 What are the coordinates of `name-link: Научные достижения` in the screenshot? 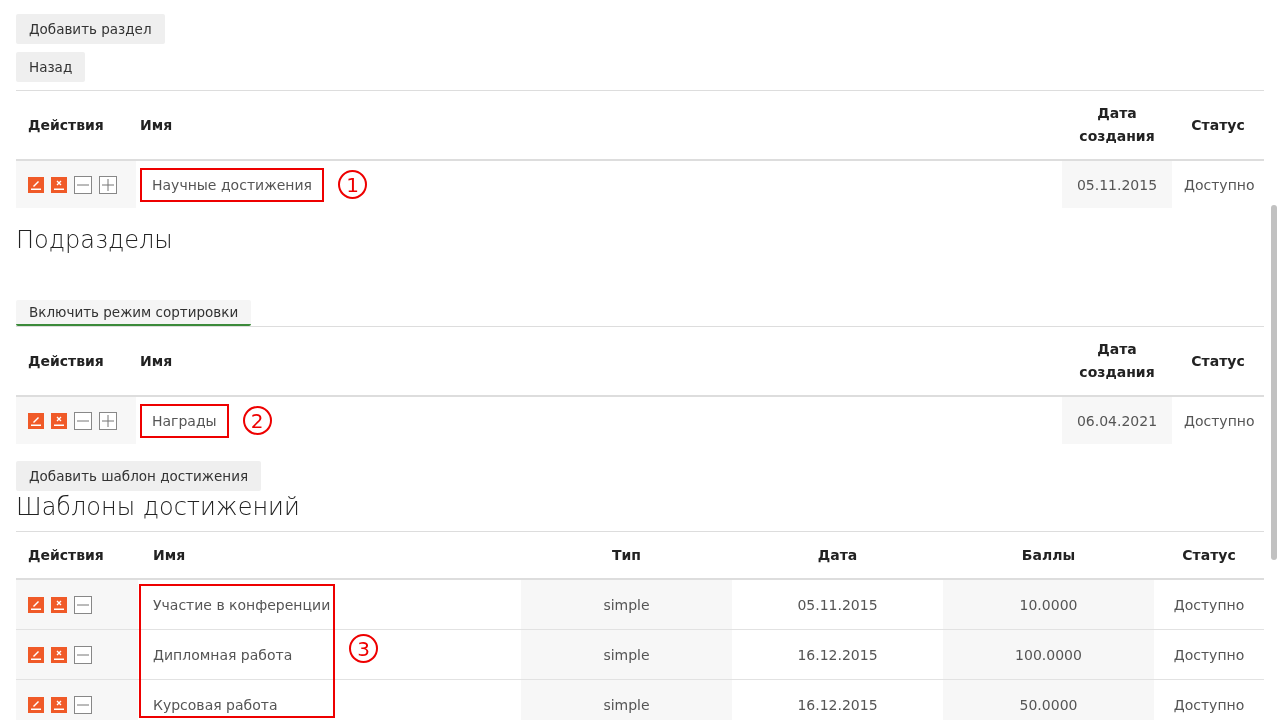 It's located at (232, 184).